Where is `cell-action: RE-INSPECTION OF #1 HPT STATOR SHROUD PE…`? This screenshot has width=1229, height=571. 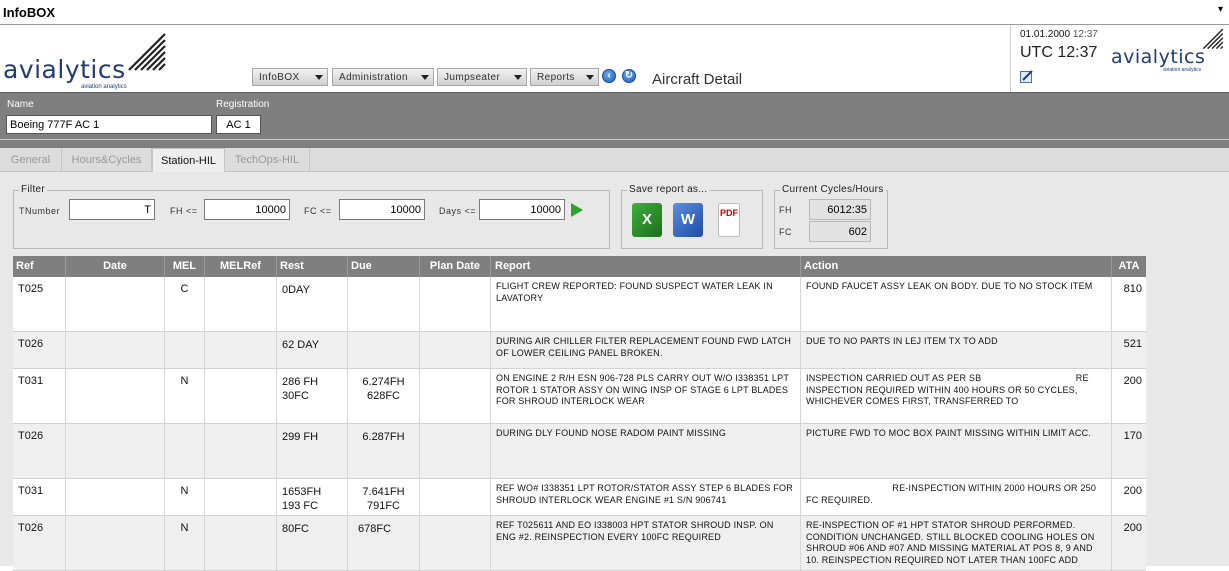 cell-action: RE-INSPECTION OF #1 HPT STATOR SHROUD PE… is located at coordinates (956, 543).